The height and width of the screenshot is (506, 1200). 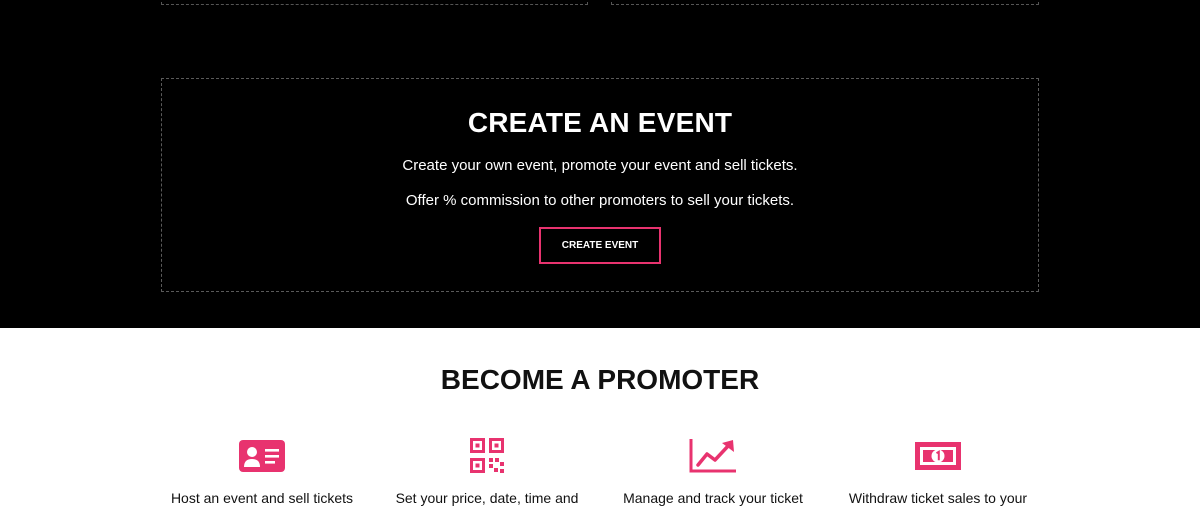 What do you see at coordinates (712, 456) in the screenshot?
I see `trending-chart-icon` at bounding box center [712, 456].